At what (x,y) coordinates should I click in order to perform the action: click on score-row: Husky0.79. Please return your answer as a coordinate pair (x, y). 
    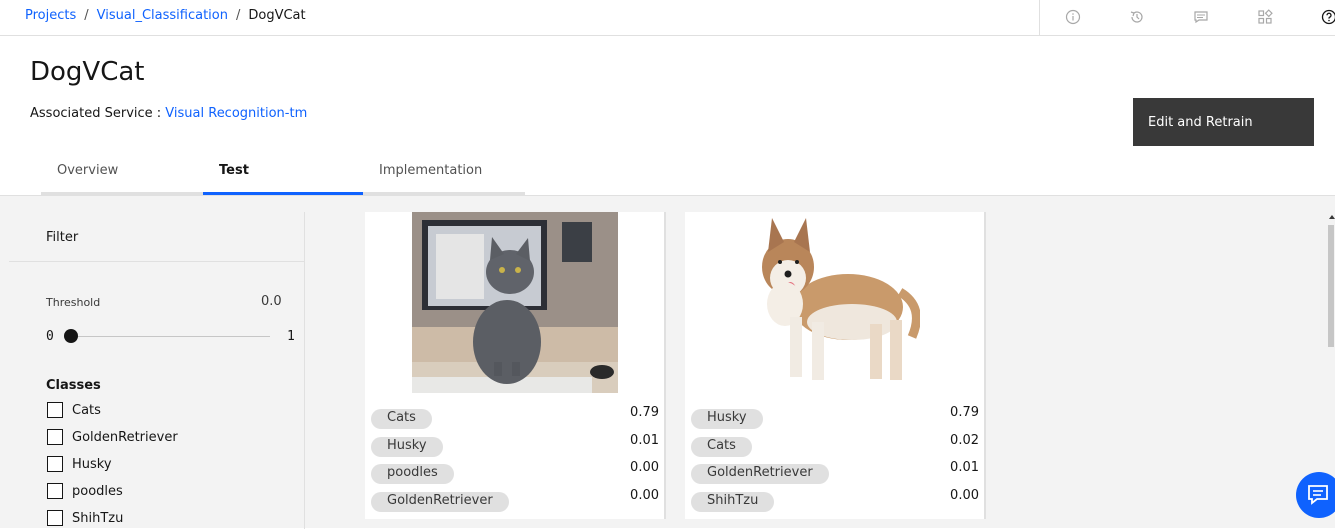
    Looking at the image, I should click on (835, 420).